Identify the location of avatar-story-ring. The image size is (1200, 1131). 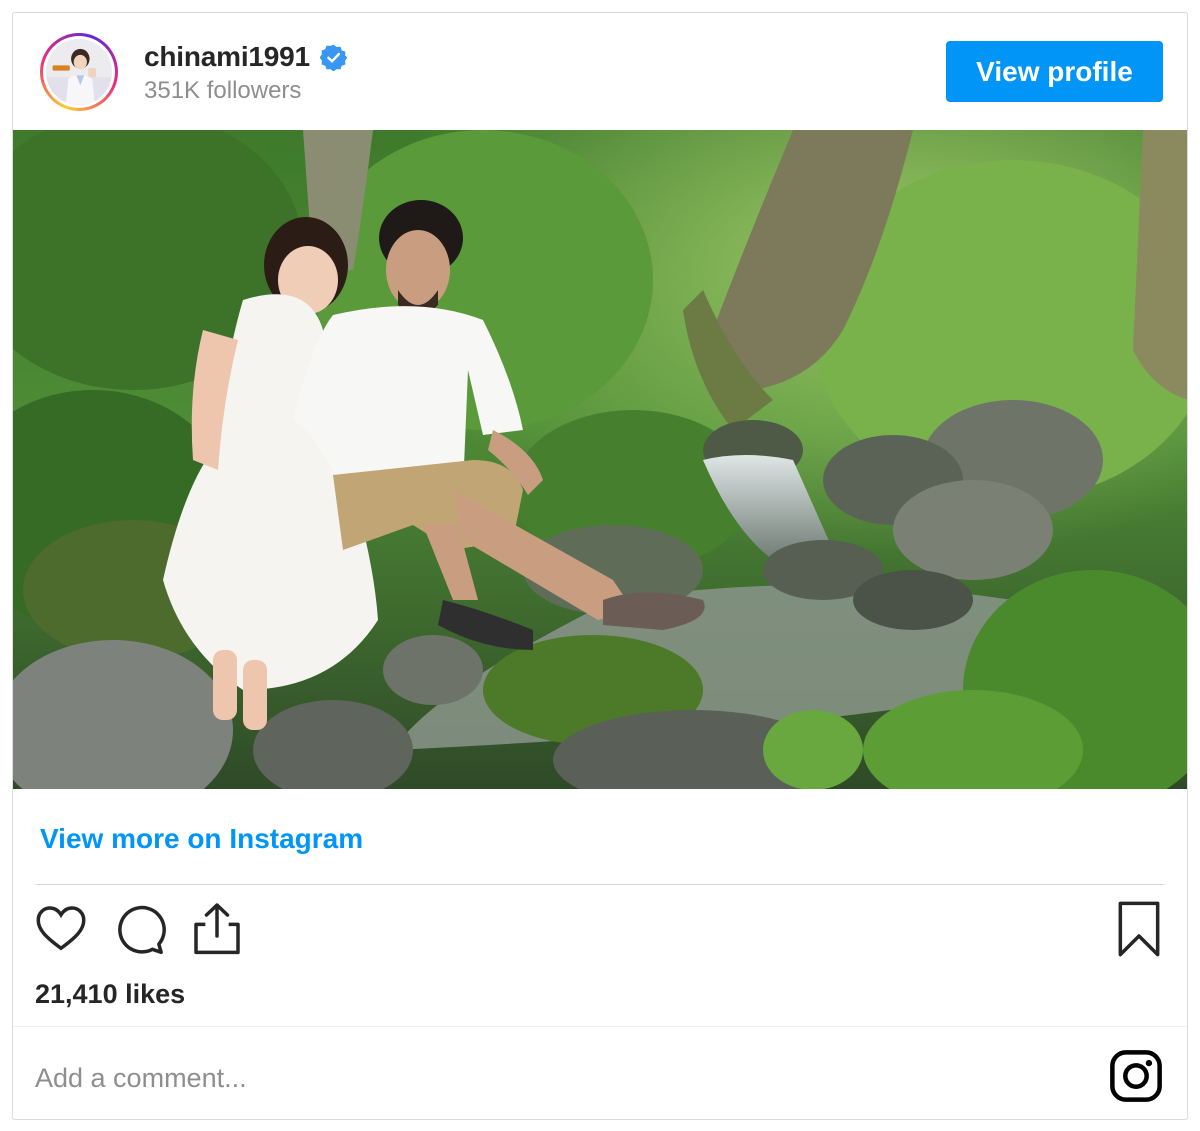
(79, 72).